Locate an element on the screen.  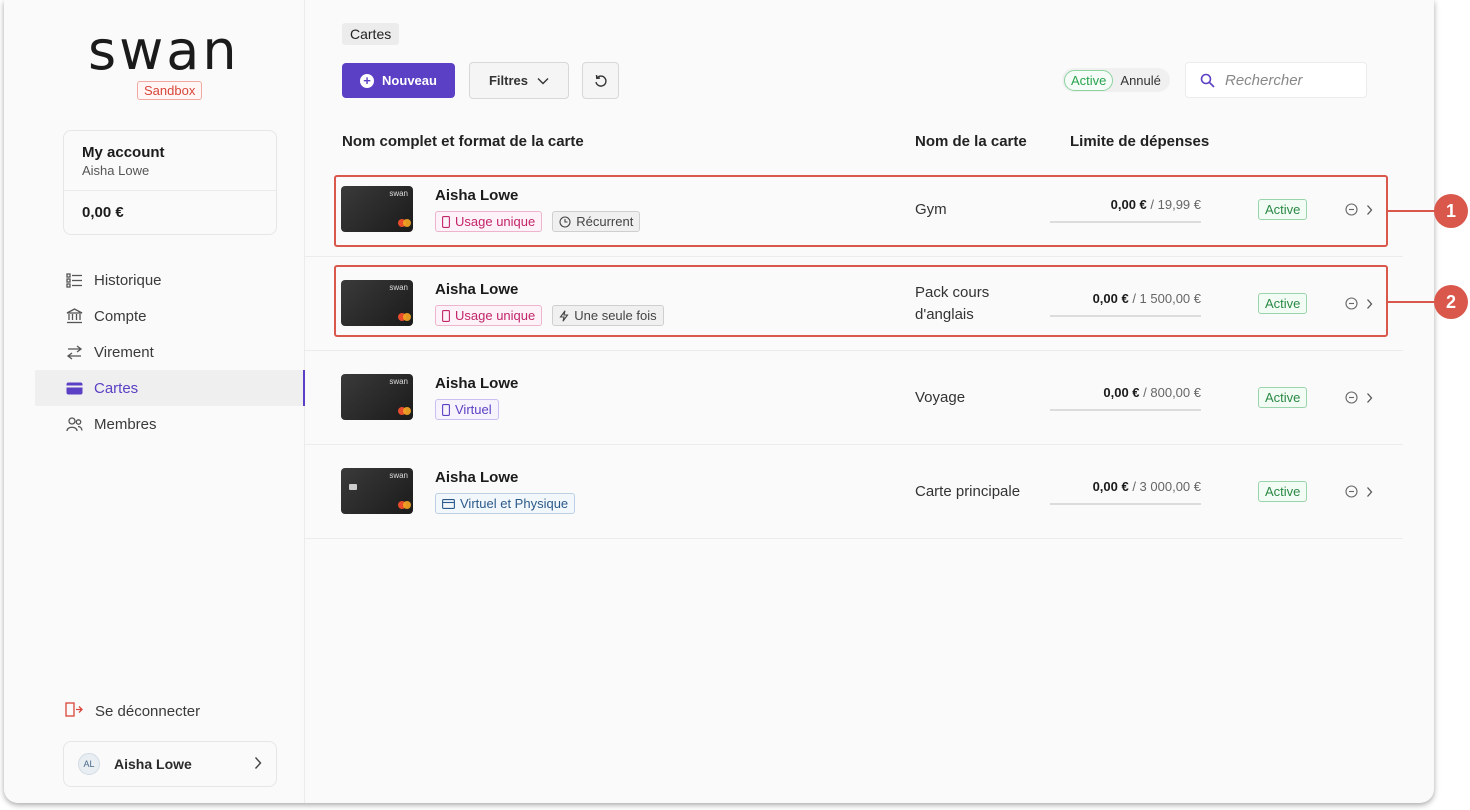
sidebar-item-label: Cartes is located at coordinates (116, 388).